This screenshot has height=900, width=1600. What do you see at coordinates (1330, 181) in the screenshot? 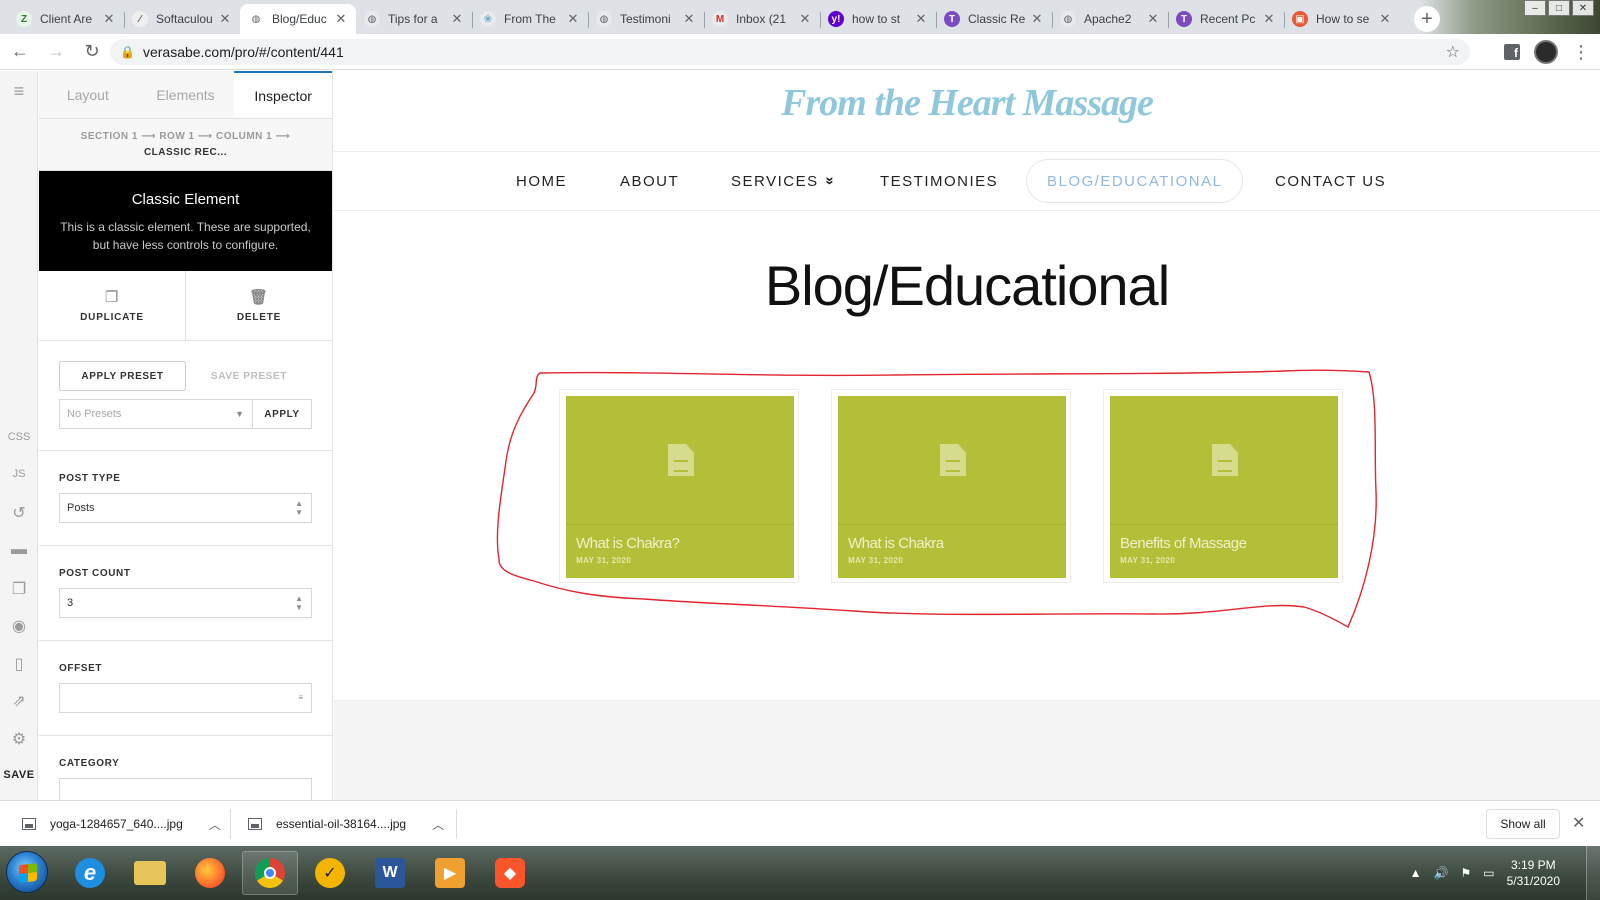
I see `nav-contact-us: CONTACT US` at bounding box center [1330, 181].